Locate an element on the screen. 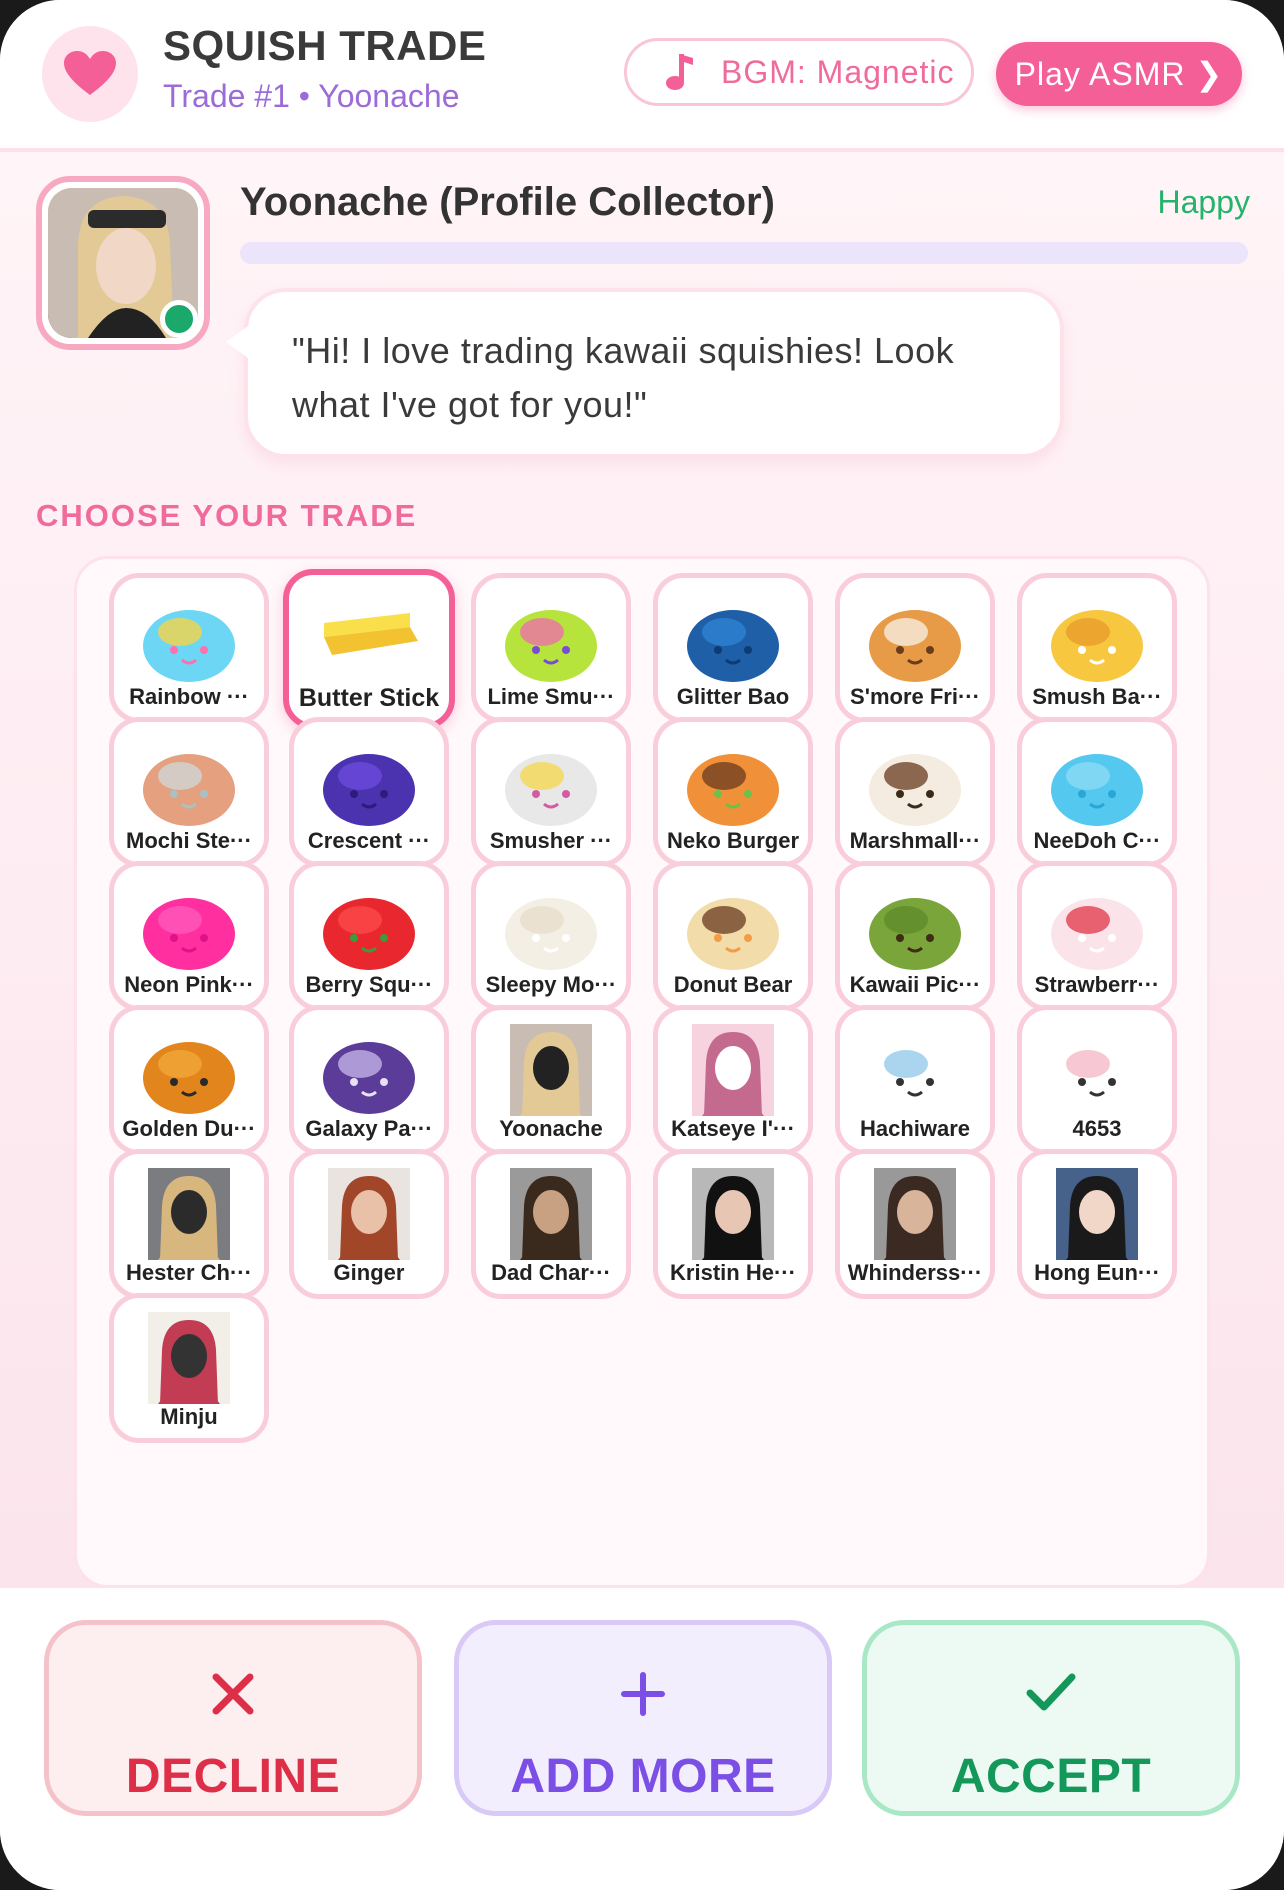 The image size is (1284, 1890). smore-icon is located at coordinates (915, 646).